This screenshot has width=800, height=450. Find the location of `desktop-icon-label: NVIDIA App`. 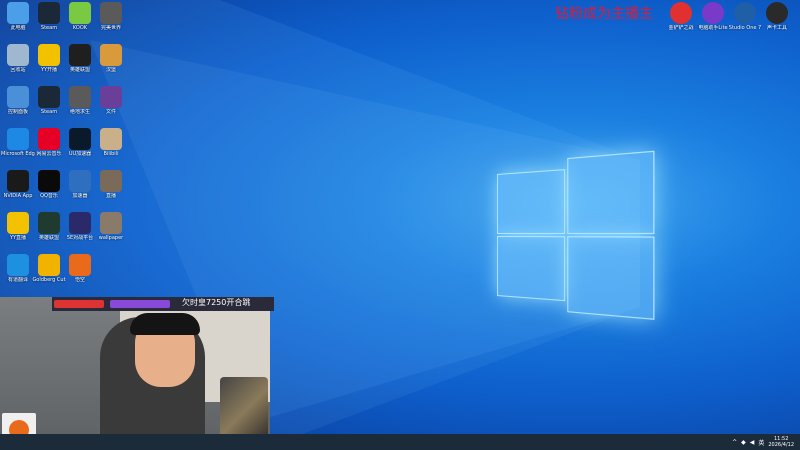

desktop-icon-label: NVIDIA App is located at coordinates (18, 196).